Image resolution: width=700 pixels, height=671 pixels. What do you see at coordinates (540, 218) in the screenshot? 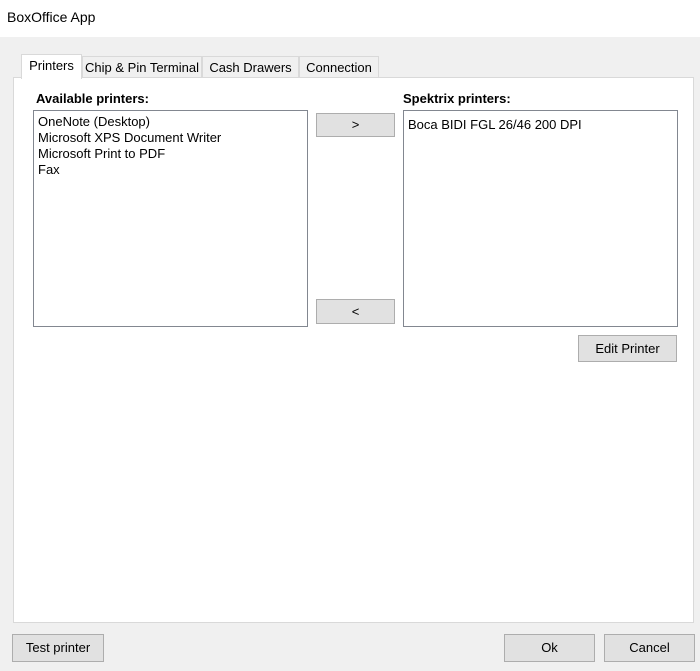
I see `spektrix-printers-listbox: Boca BIDI FGL 26/46 200 DPI` at bounding box center [540, 218].